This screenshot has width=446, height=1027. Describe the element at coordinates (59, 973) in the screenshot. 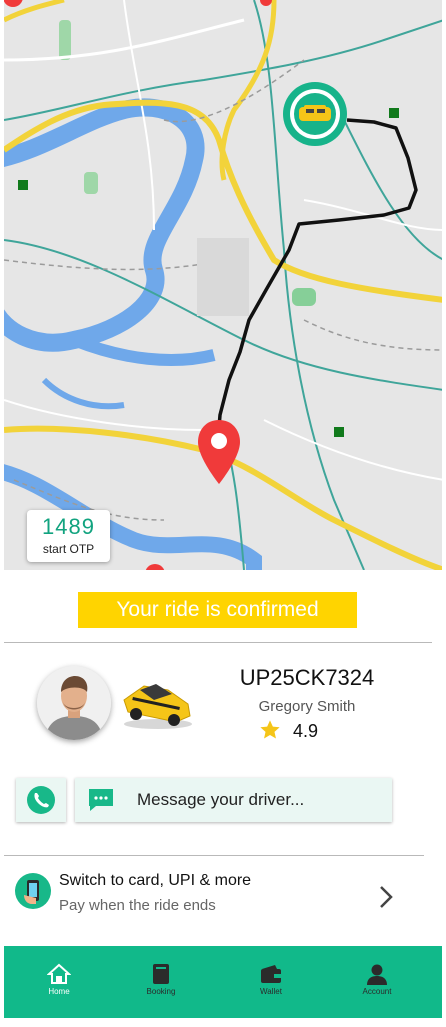

I see `home-icon` at that location.